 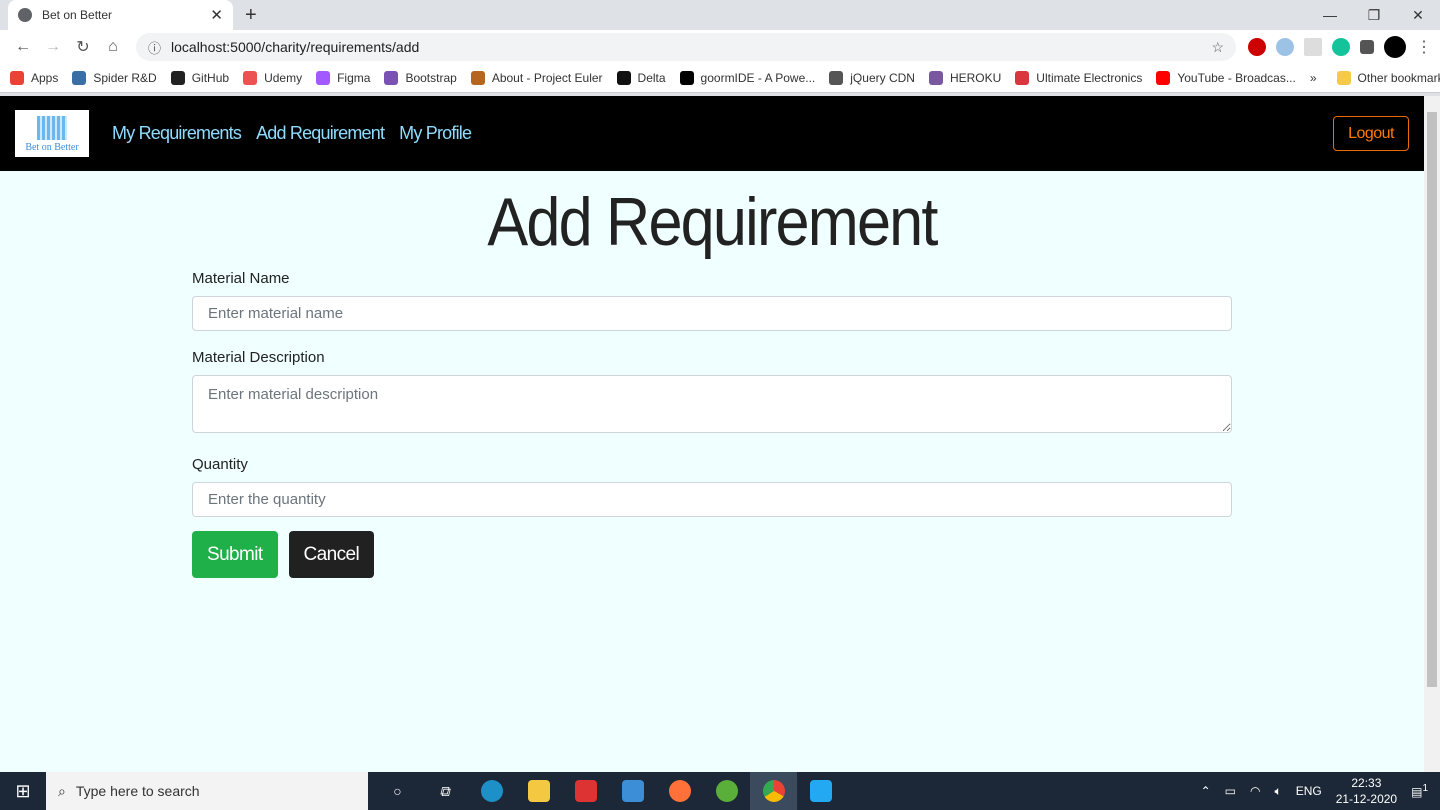 What do you see at coordinates (1313, 78) in the screenshot?
I see `more-bookmarks-button: »` at bounding box center [1313, 78].